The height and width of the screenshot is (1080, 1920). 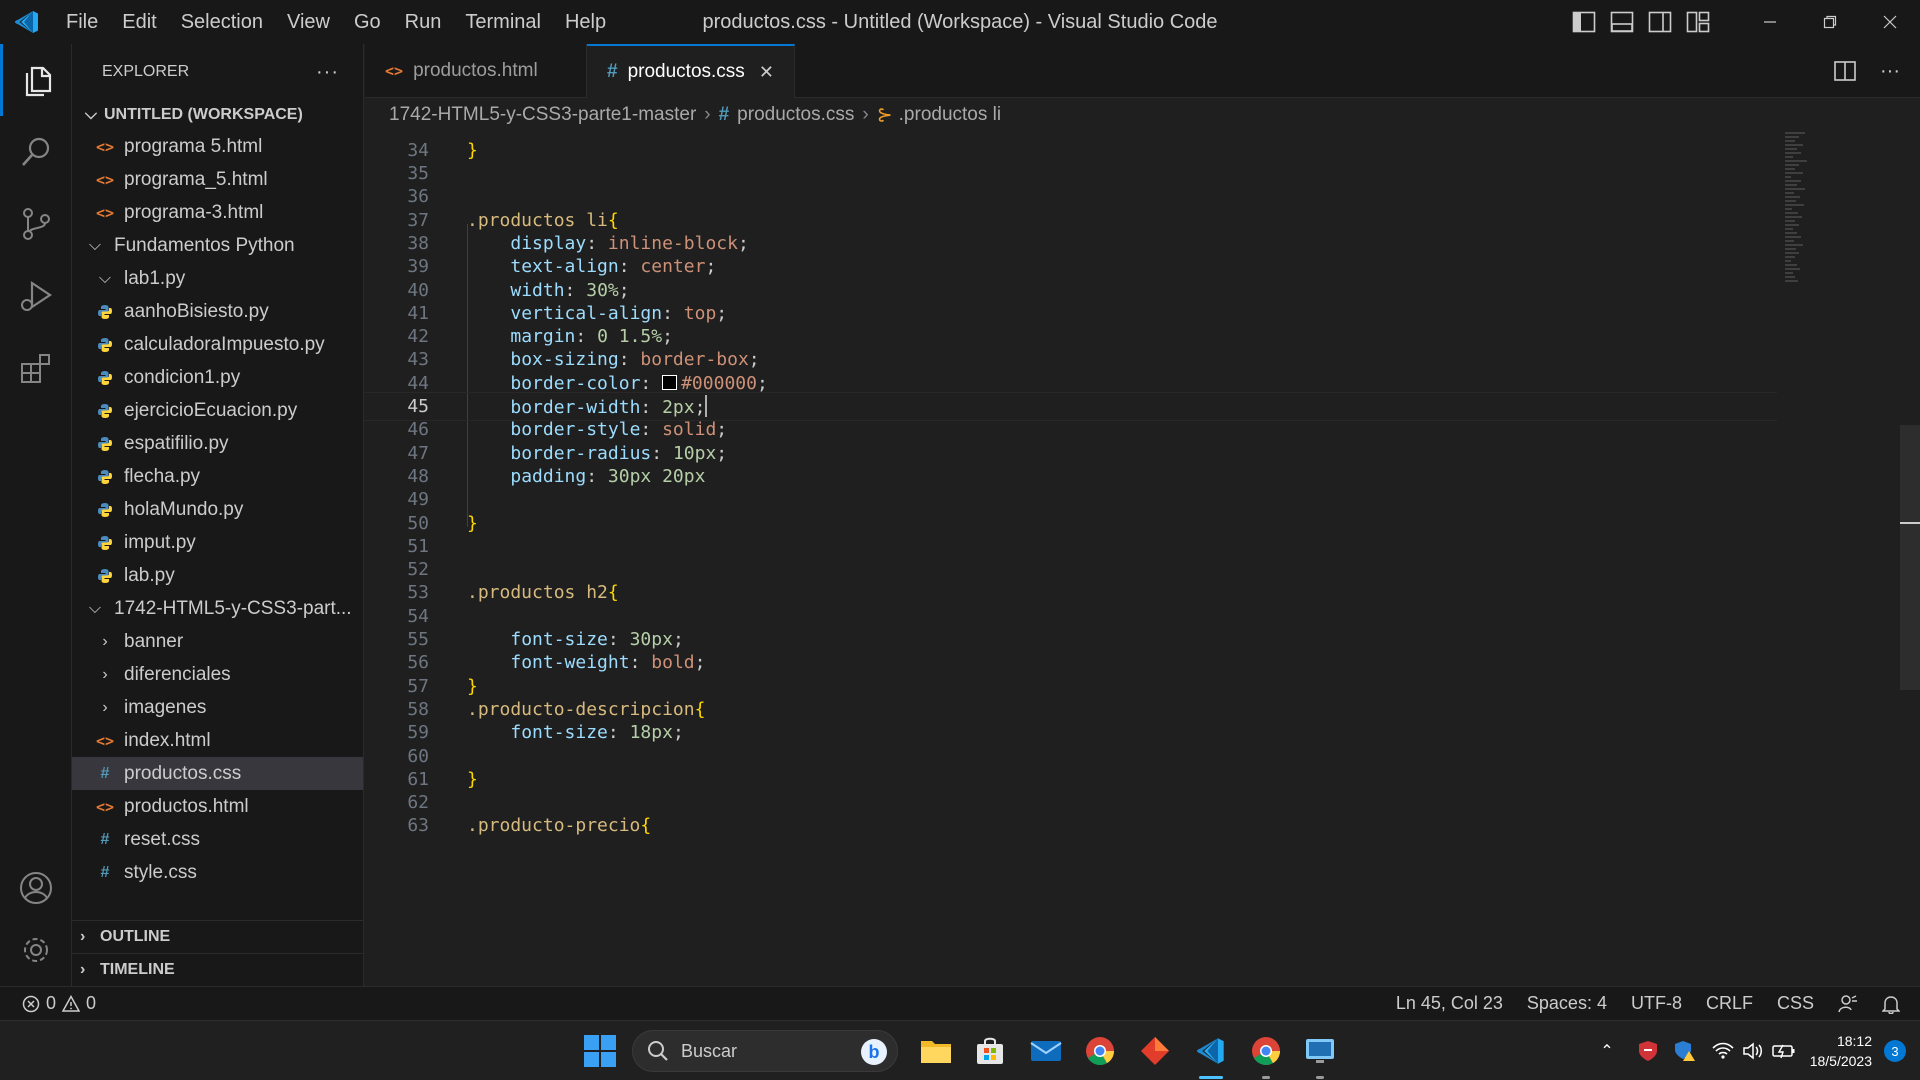 I want to click on system-clock: 18:12 18/5/2023, so click(x=1841, y=1051).